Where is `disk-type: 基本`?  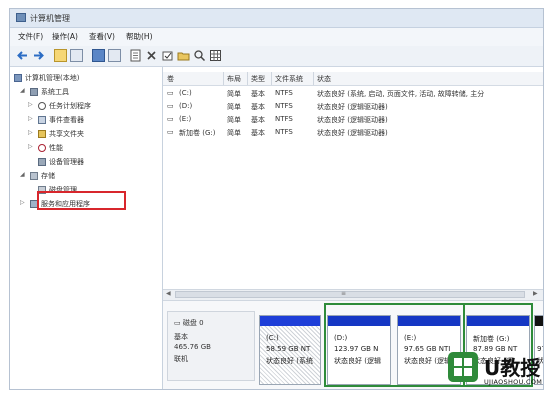 disk-type: 基本 is located at coordinates (181, 337).